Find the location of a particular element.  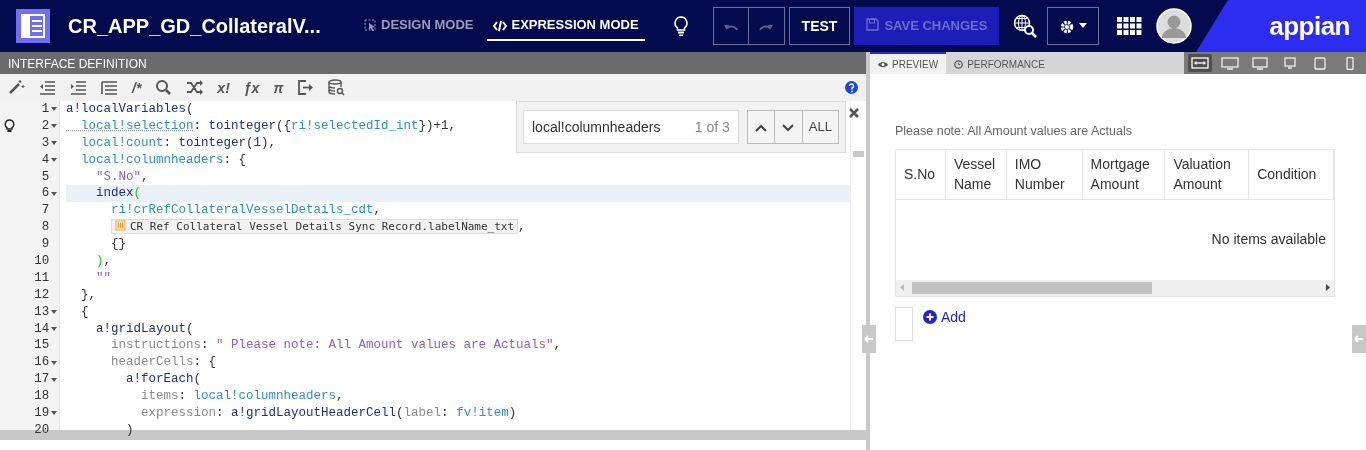

database-search-icon is located at coordinates (337, 87).